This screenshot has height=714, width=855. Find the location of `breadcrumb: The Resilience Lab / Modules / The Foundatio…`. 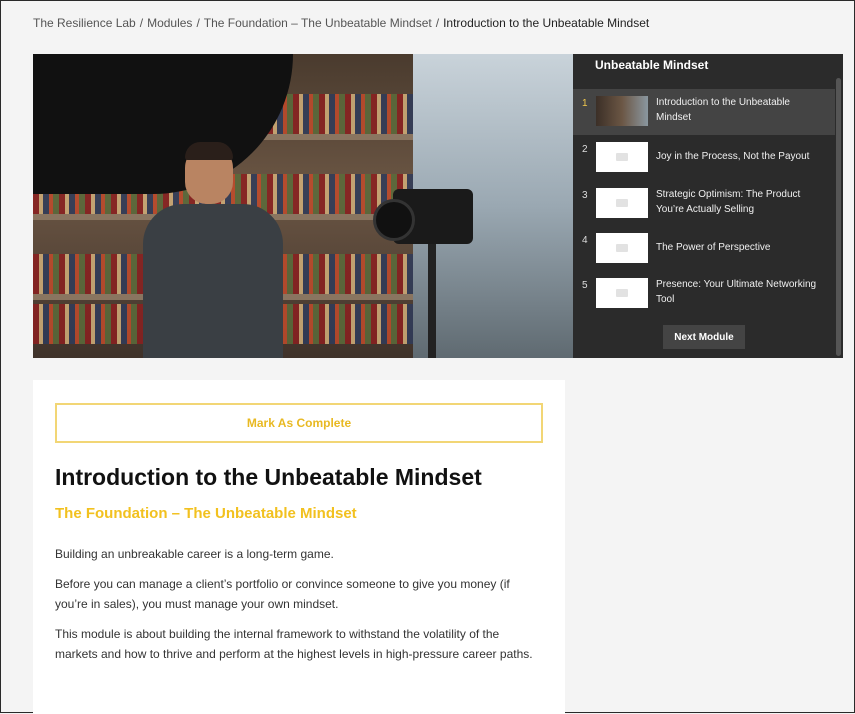

breadcrumb: The Resilience Lab / Modules / The Foundatio… is located at coordinates (341, 23).